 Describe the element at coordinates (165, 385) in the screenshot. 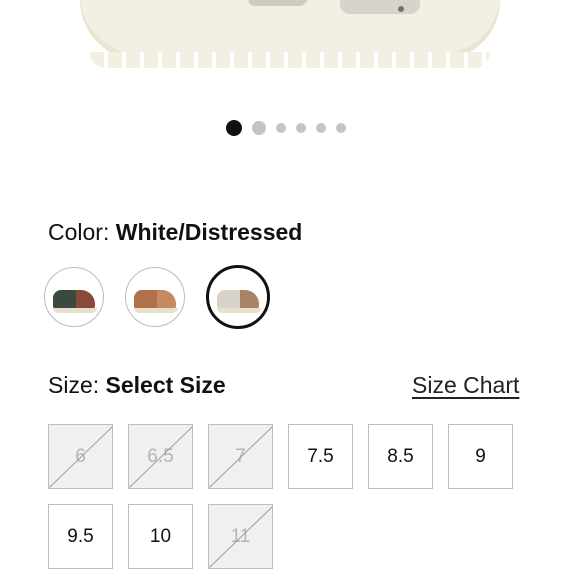

I see `selected-size: Select Size` at that location.